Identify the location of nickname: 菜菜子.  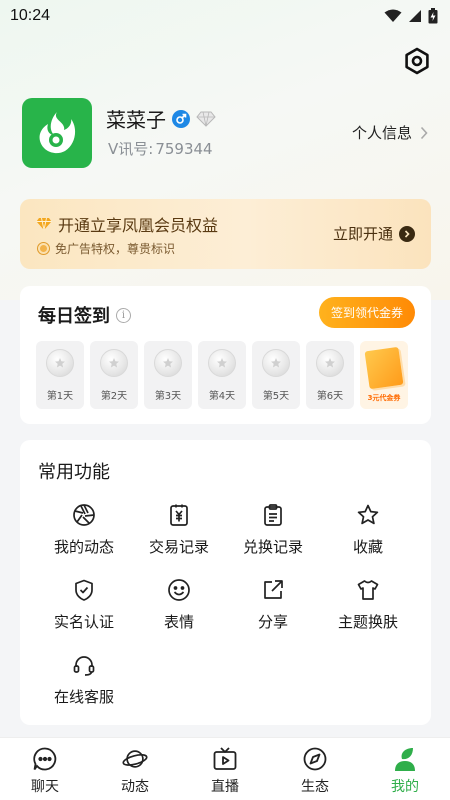
(136, 120).